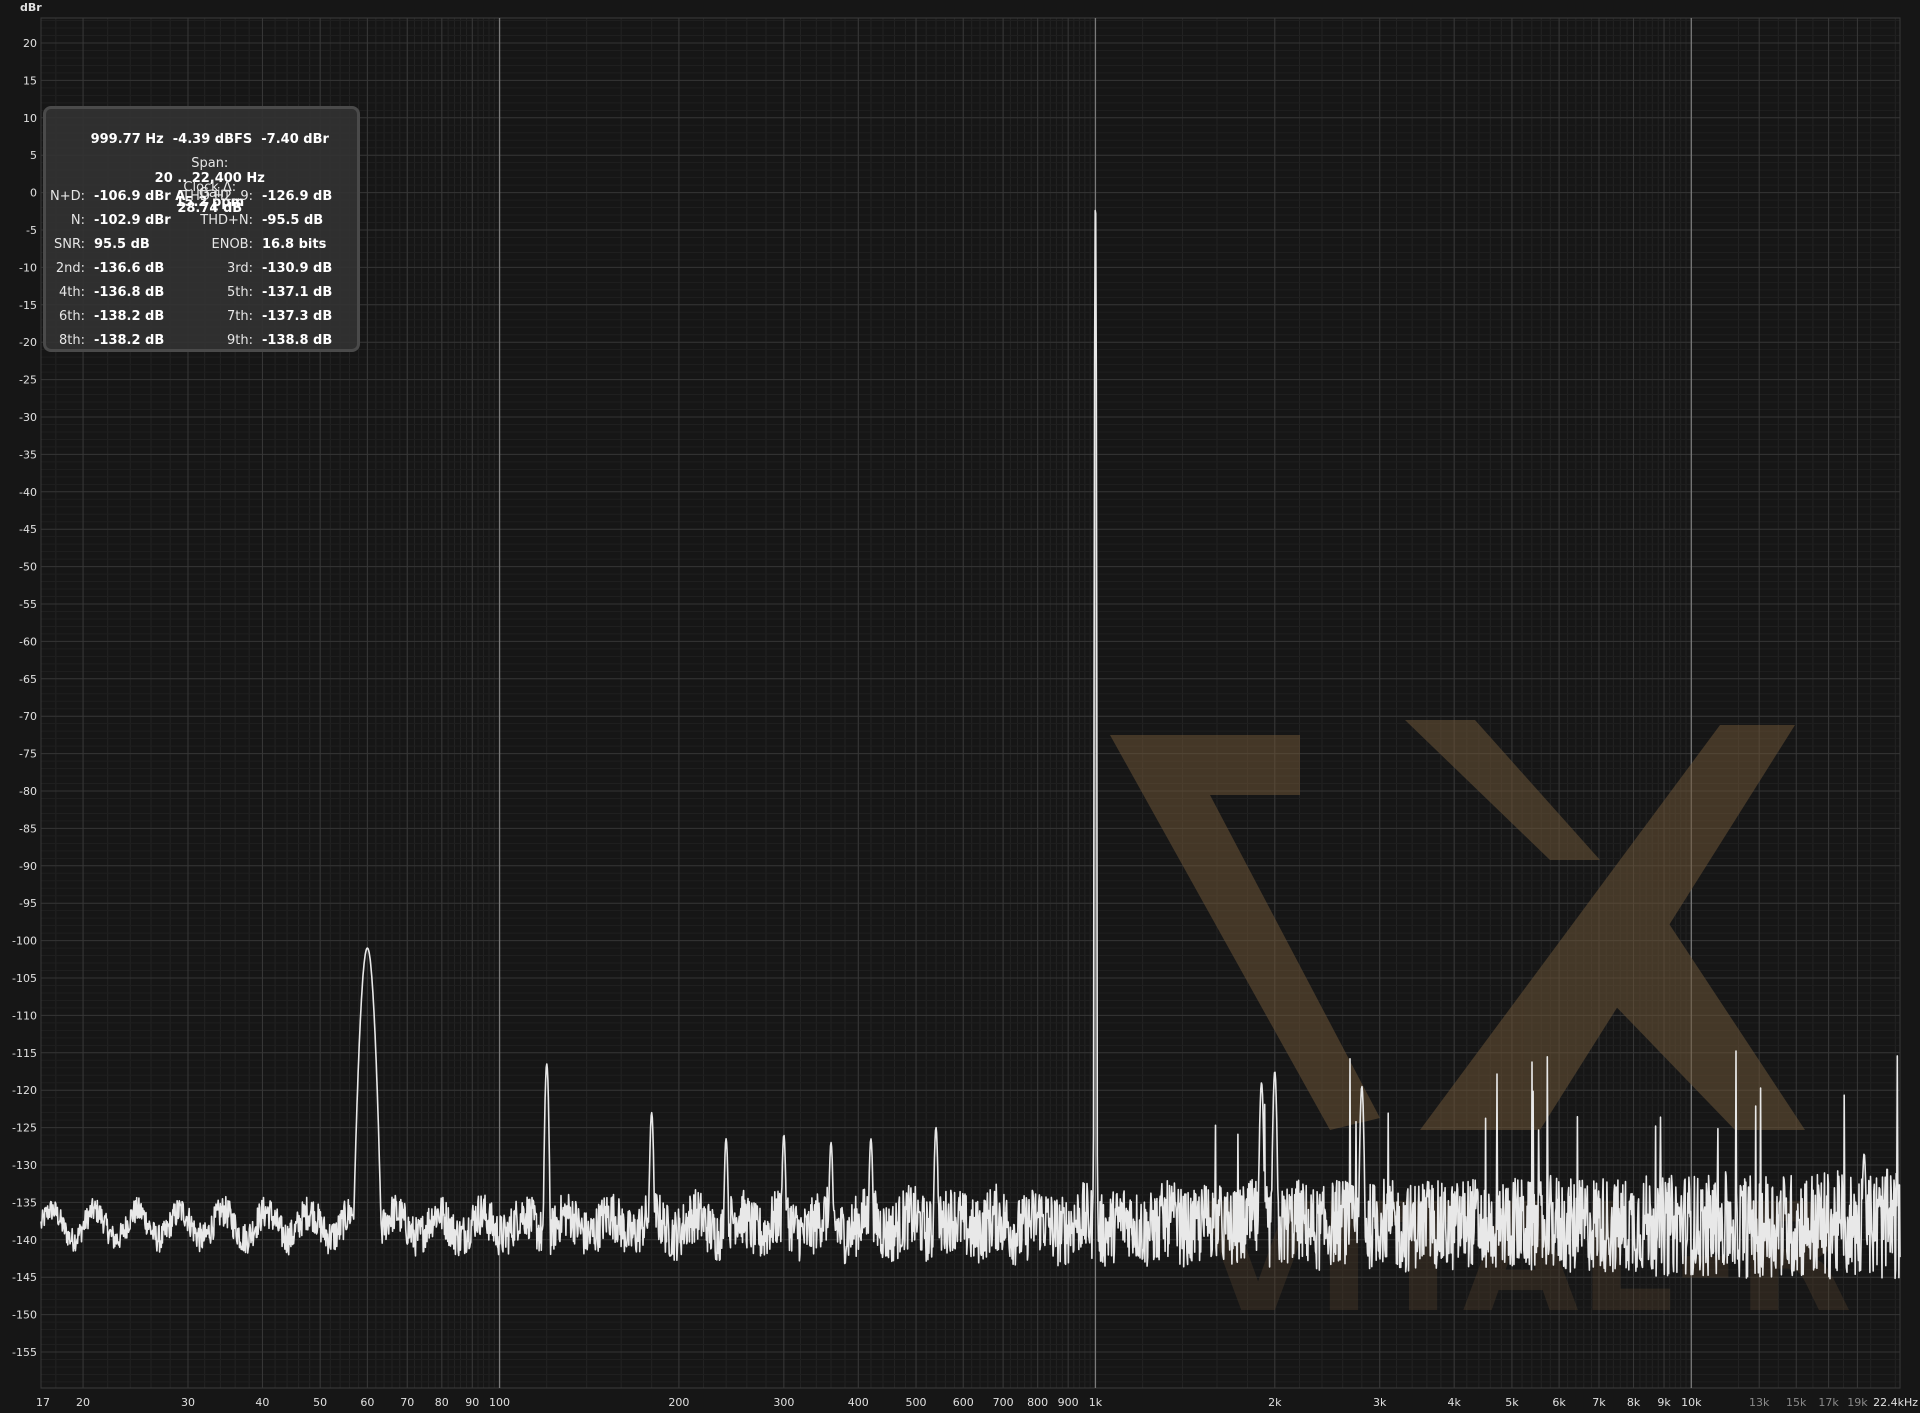 The height and width of the screenshot is (1413, 1920). Describe the element at coordinates (1796, 1402) in the screenshot. I see `x-tick-label: 15k` at that location.